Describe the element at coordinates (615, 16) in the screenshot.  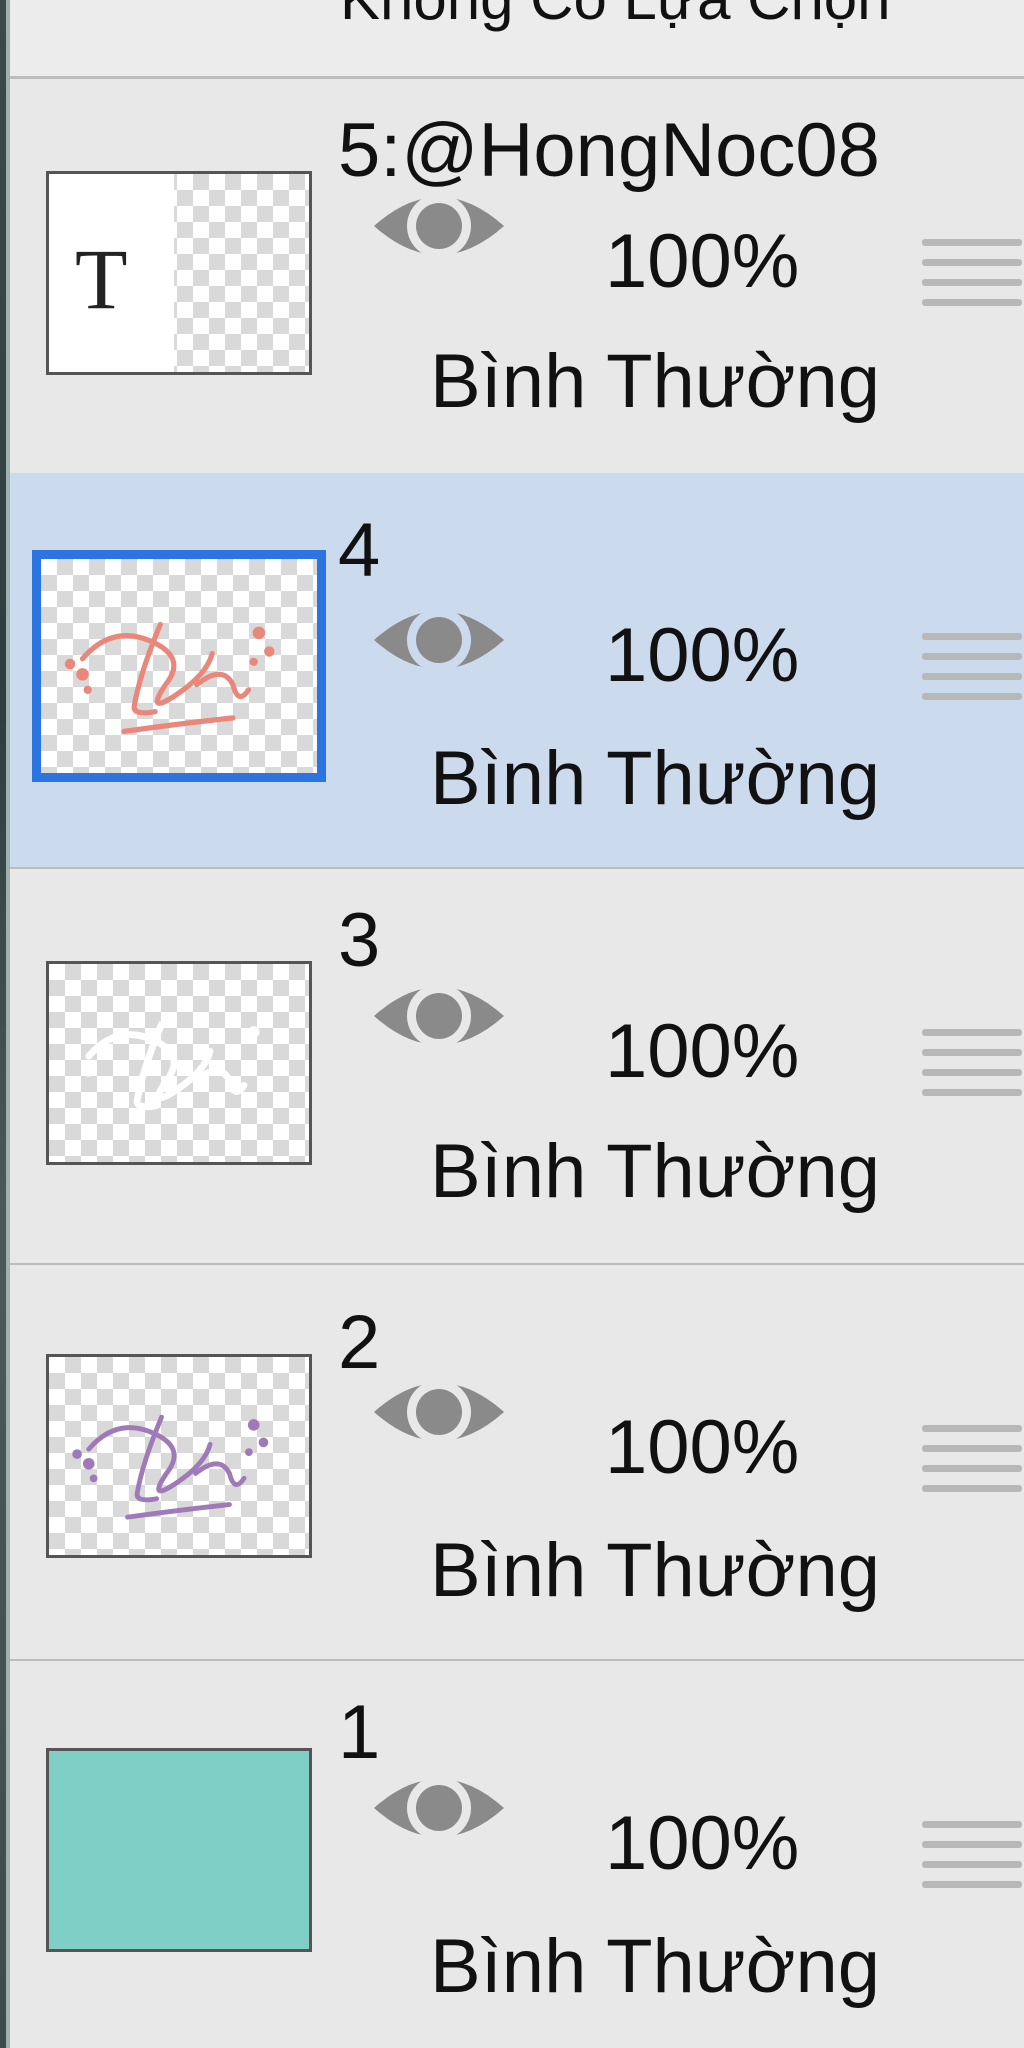
I see `selection-status-text: Không Có Lựa Chọn` at that location.